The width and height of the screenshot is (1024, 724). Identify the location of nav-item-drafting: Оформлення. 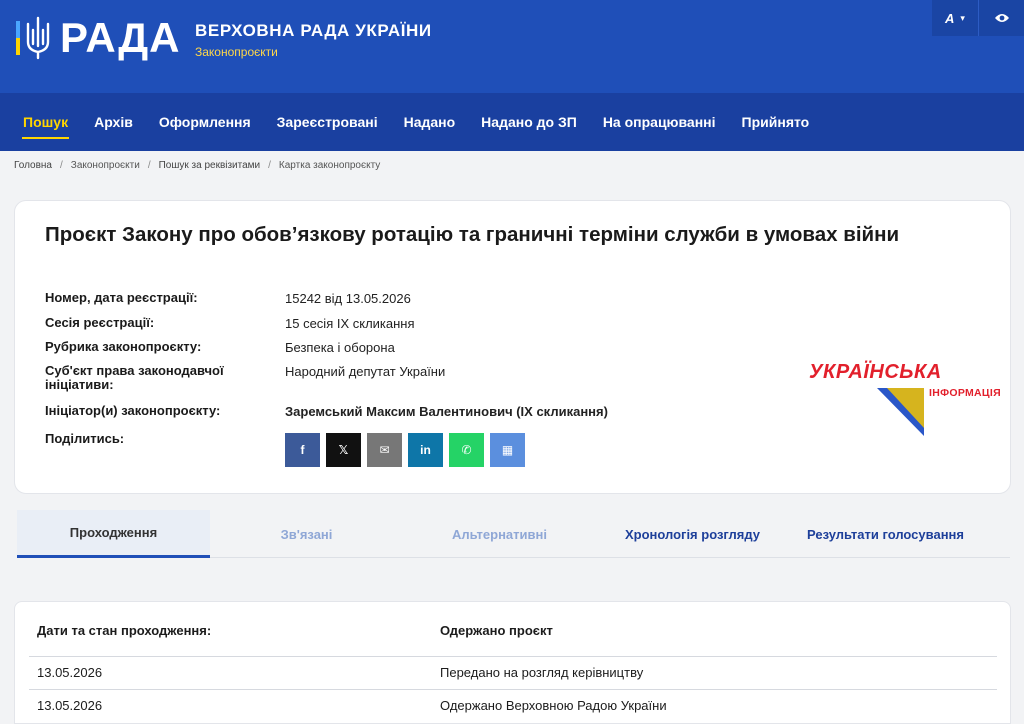
(205, 122).